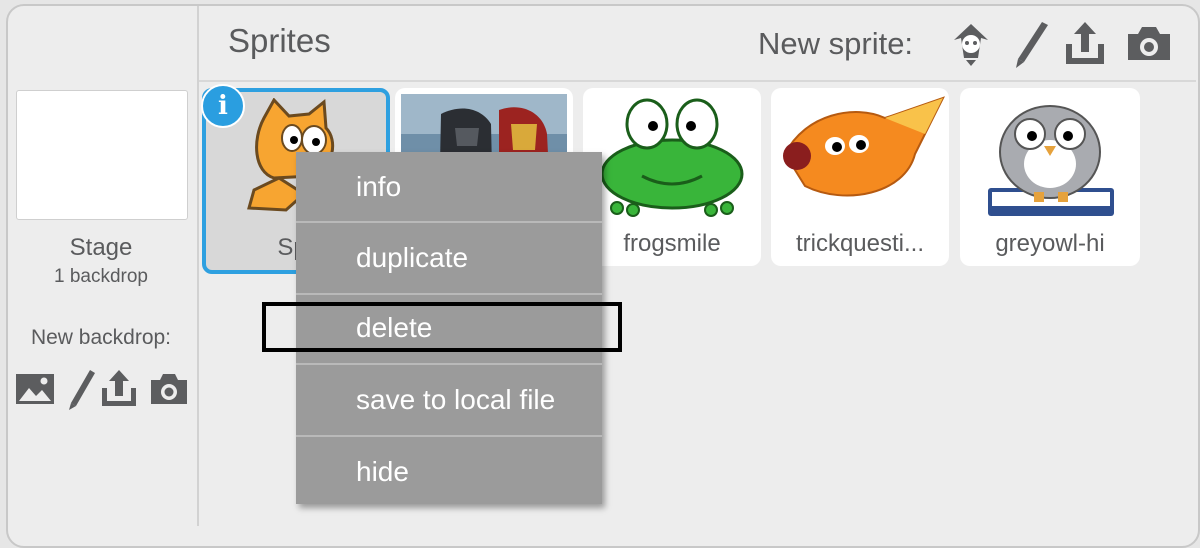  I want to click on sprites-title: Sprites, so click(279, 40).